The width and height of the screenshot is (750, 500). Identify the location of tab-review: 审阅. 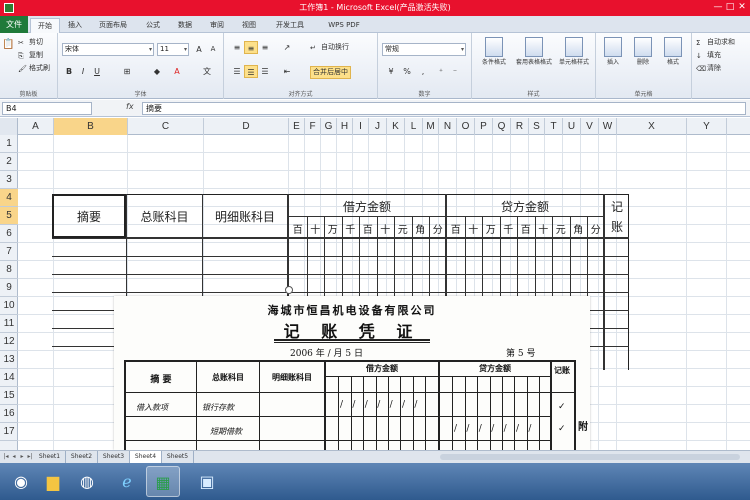
(217, 25).